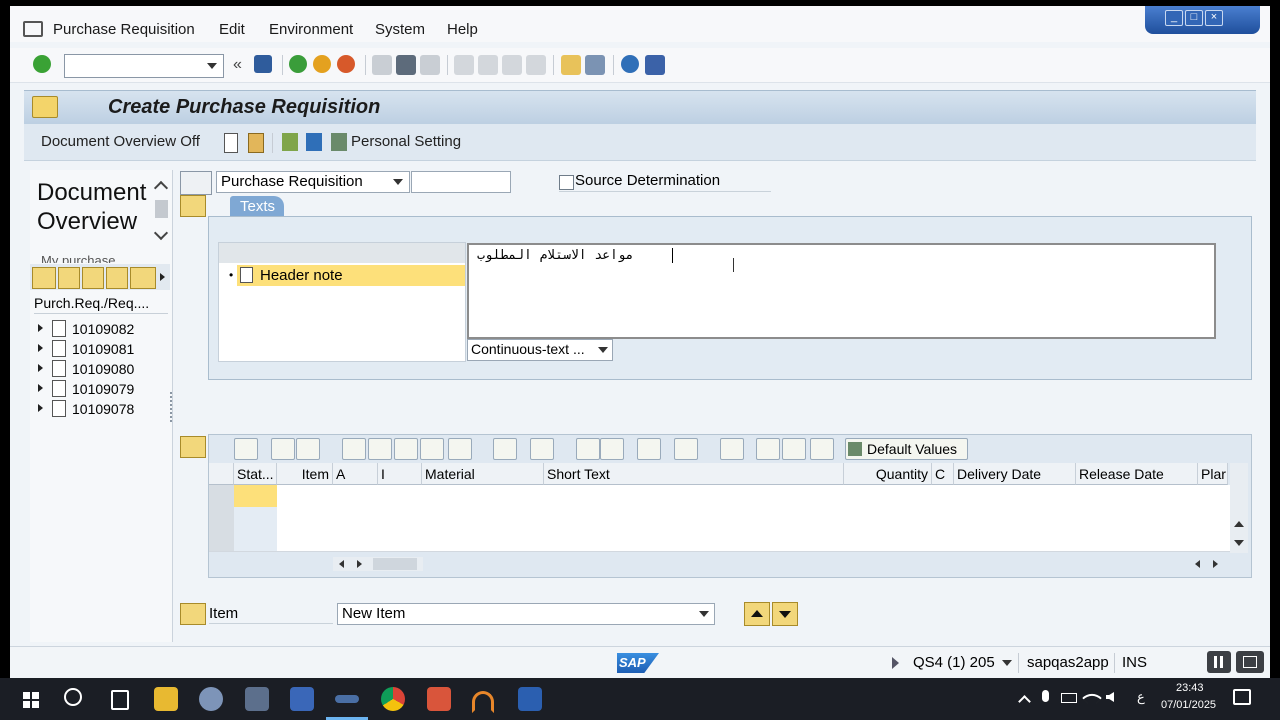  Describe the element at coordinates (1045, 696) in the screenshot. I see `microphone-icon` at that location.